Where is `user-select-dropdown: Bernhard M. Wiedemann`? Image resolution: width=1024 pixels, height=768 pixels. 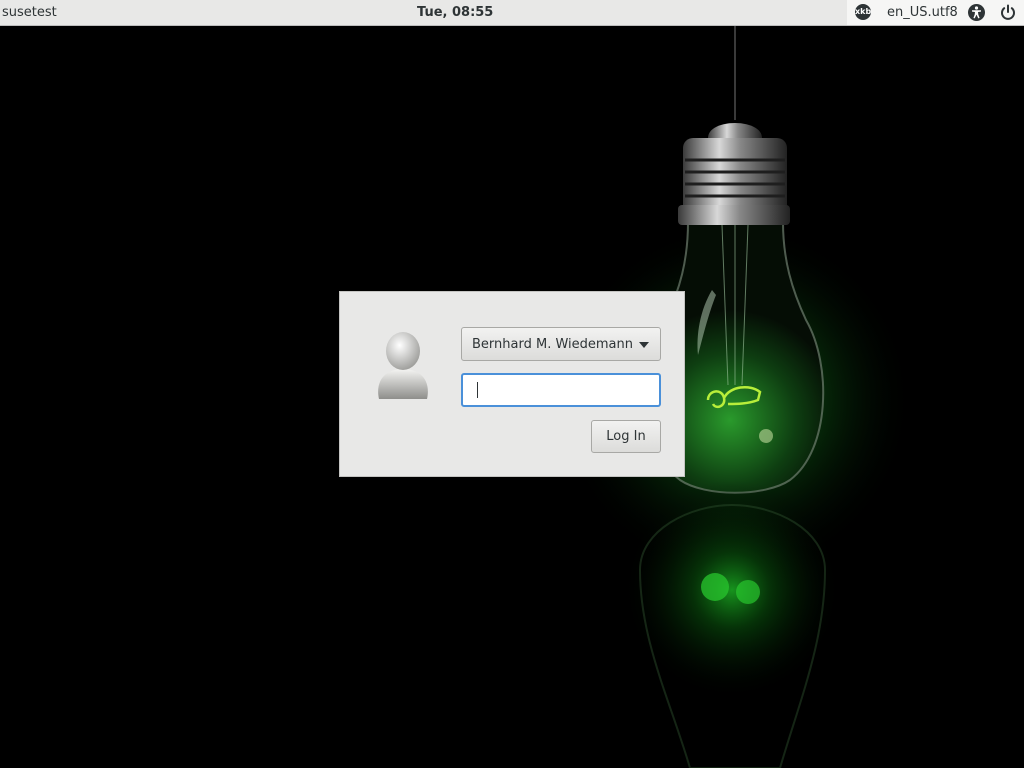
user-select-dropdown: Bernhard M. Wiedemann is located at coordinates (561, 344).